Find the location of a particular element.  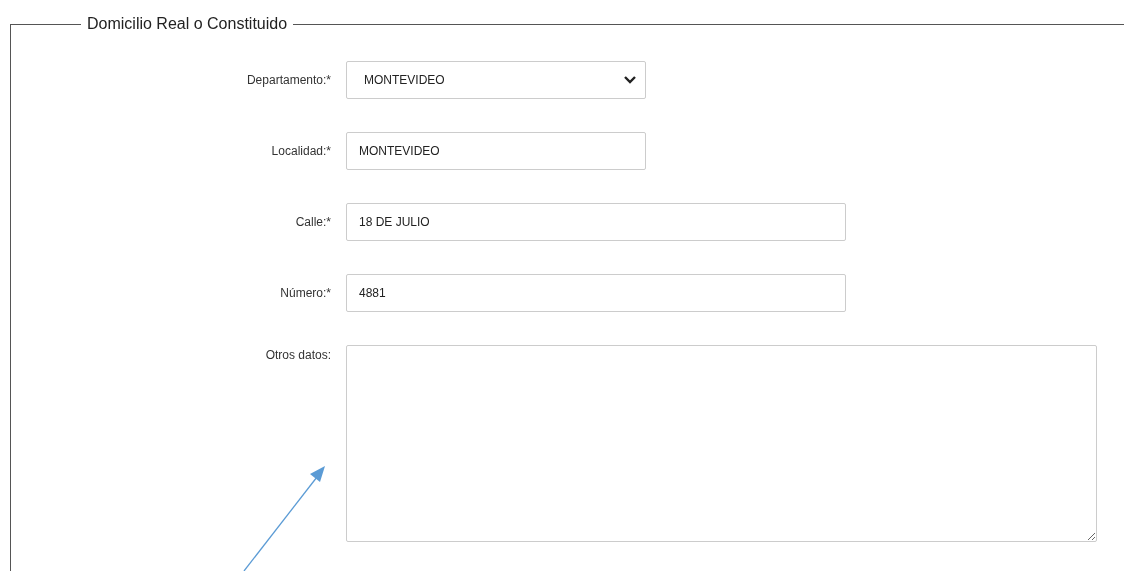

field-label: Número:* is located at coordinates (305, 293).